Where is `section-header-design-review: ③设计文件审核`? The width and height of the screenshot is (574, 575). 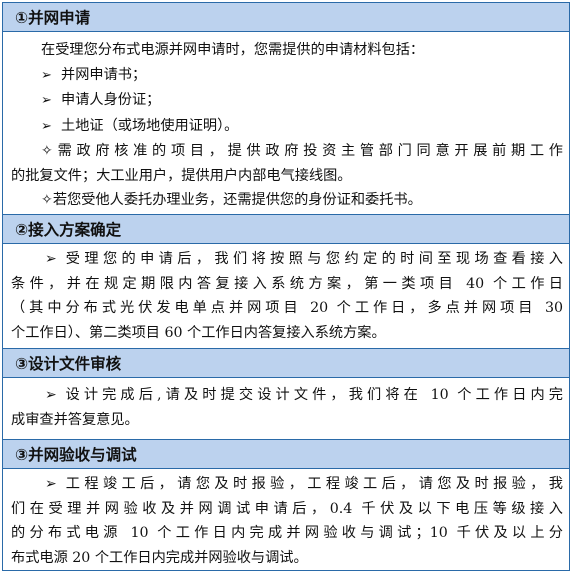
section-header-design-review: ③设计文件审核 is located at coordinates (286, 363).